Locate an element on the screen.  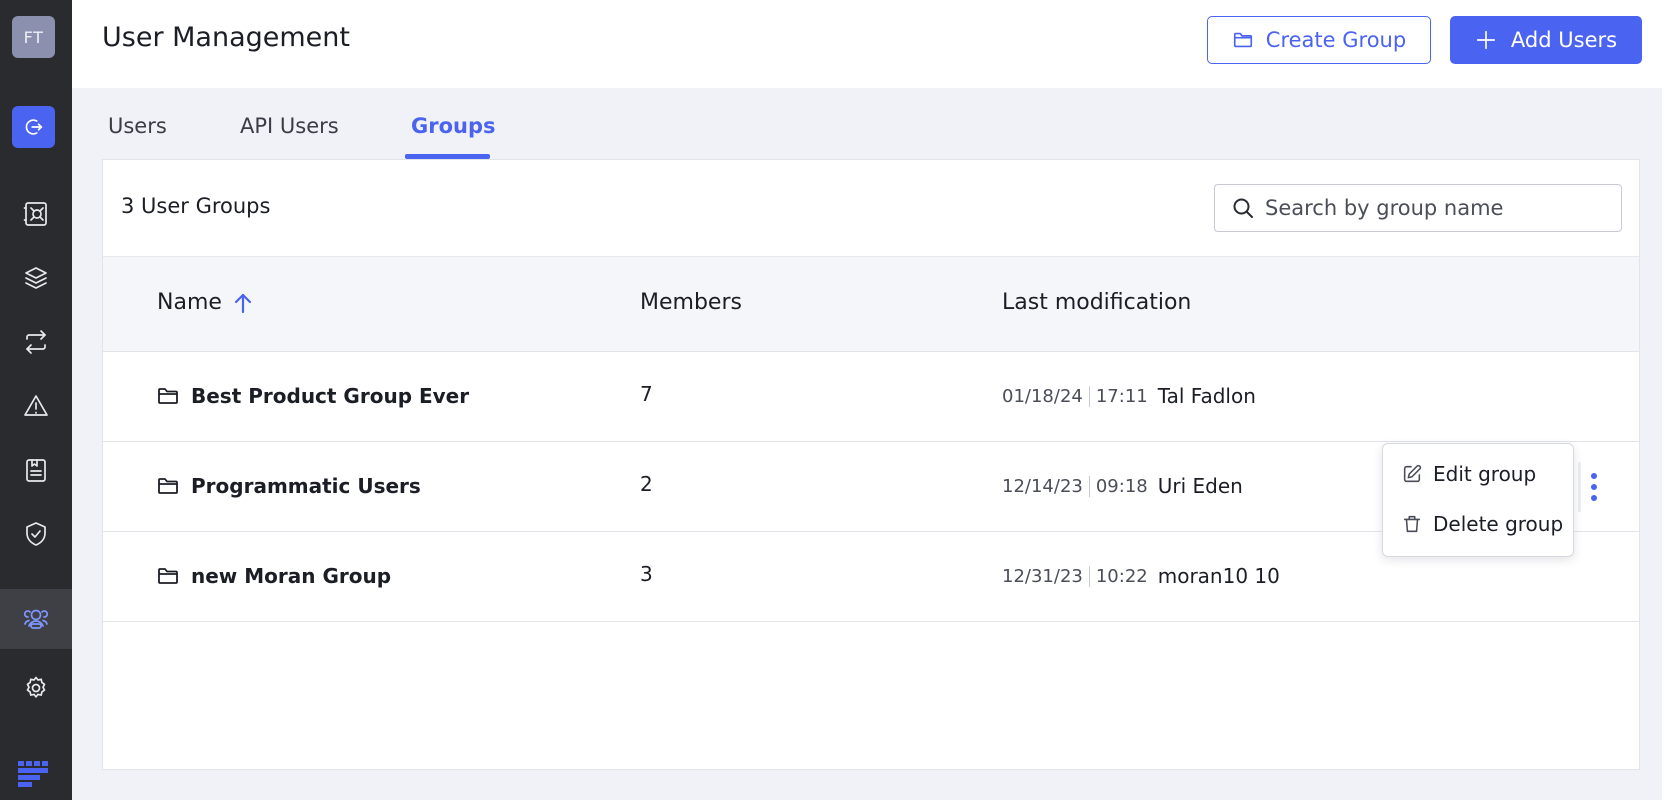
alert-triangle-icon is located at coordinates (36, 405).